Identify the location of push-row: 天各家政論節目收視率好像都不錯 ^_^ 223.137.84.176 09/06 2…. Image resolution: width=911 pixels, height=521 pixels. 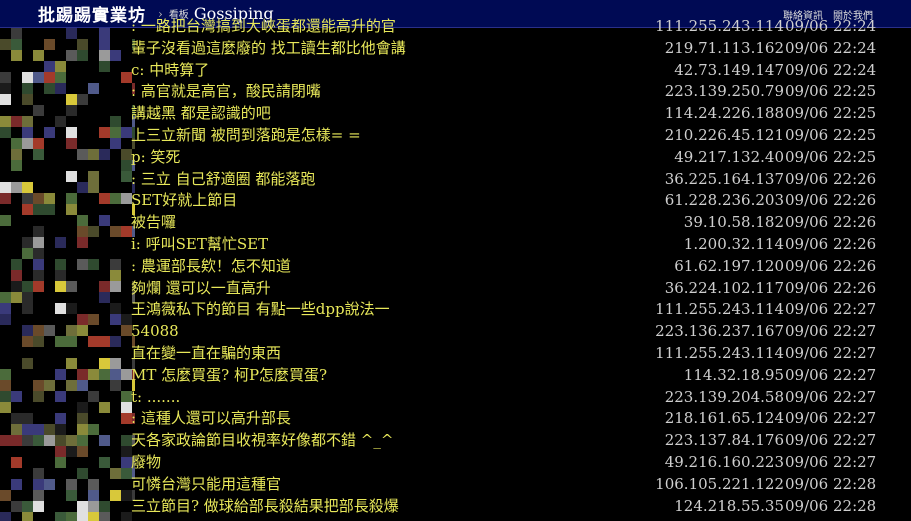
(455, 441).